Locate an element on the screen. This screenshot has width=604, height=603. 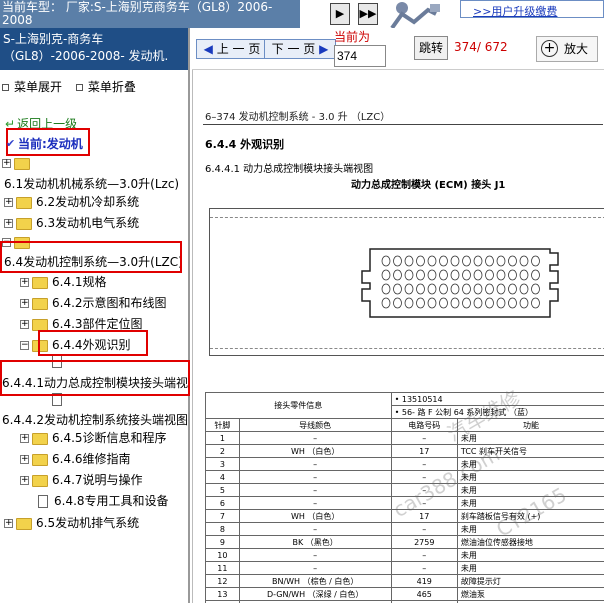
current-page-input is located at coordinates (360, 56).